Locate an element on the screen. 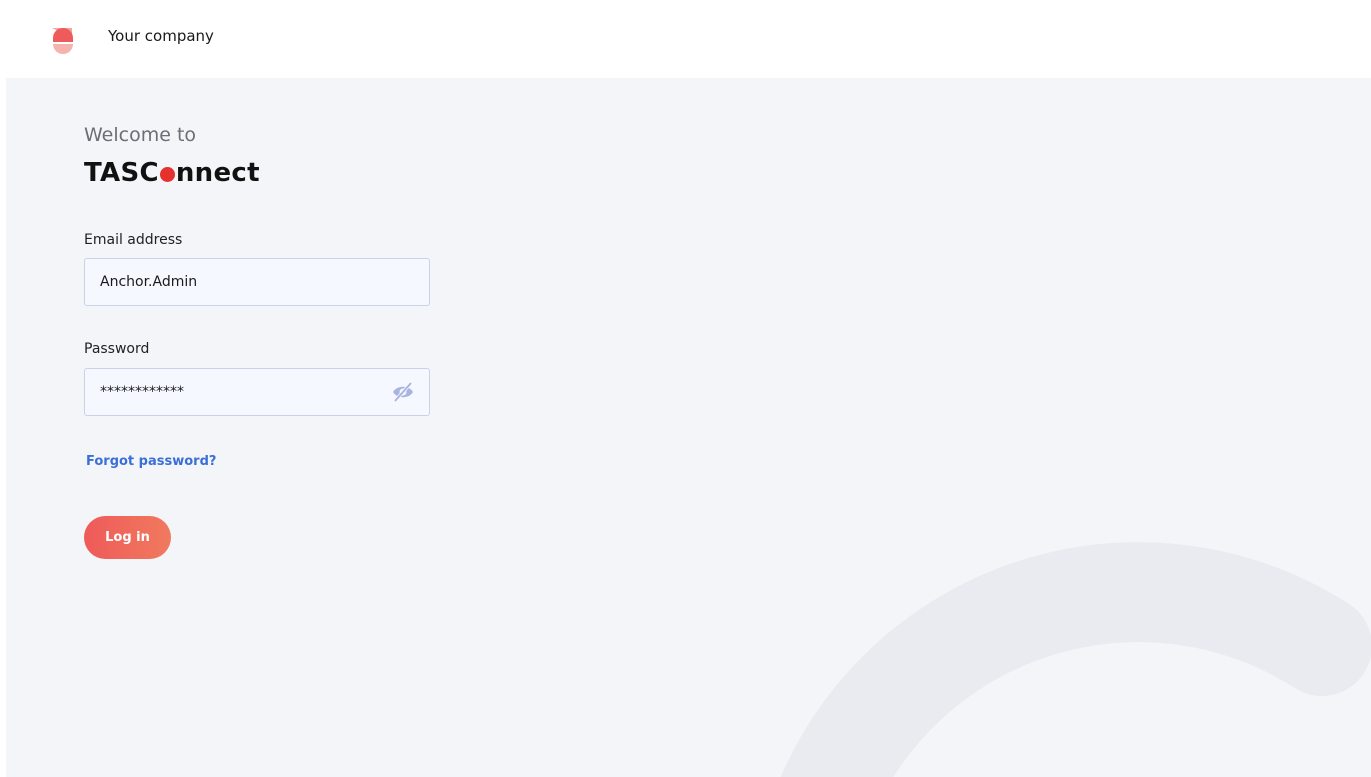 Image resolution: width=1371 pixels, height=777 pixels. password-label: Password is located at coordinates (117, 349).